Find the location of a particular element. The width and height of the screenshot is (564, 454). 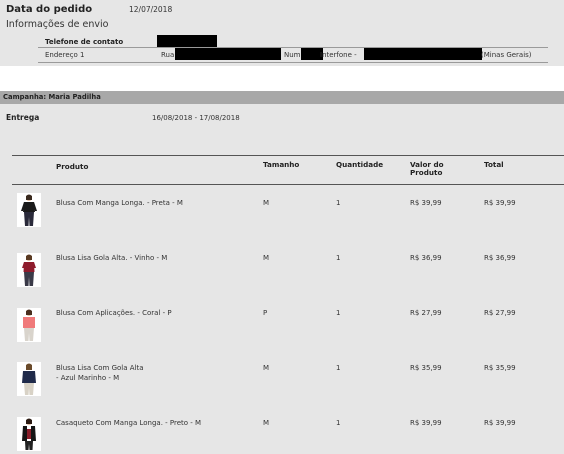

product-total: R$ 27,99 is located at coordinates (500, 313).